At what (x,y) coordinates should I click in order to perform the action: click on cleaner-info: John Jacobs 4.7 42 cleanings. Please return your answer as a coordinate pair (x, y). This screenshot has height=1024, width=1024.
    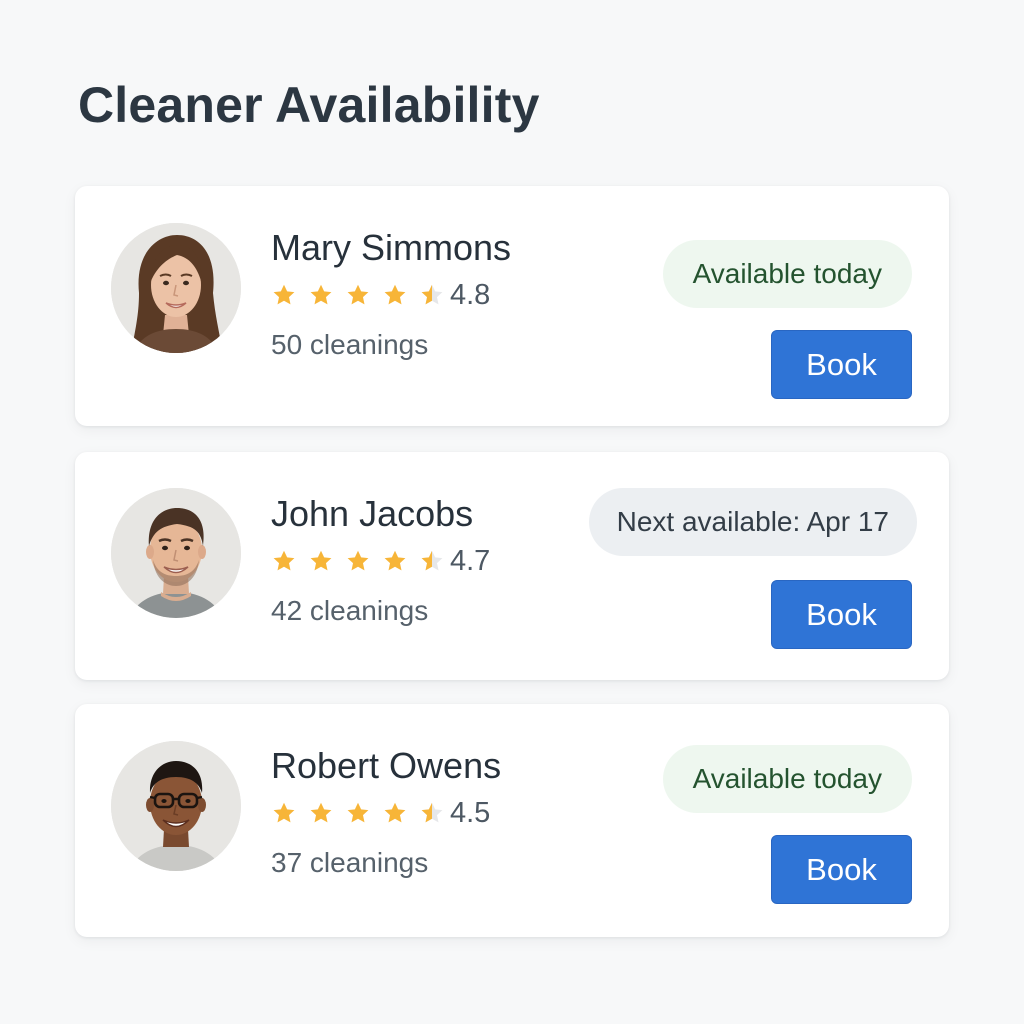
    Looking at the image, I should click on (380, 560).